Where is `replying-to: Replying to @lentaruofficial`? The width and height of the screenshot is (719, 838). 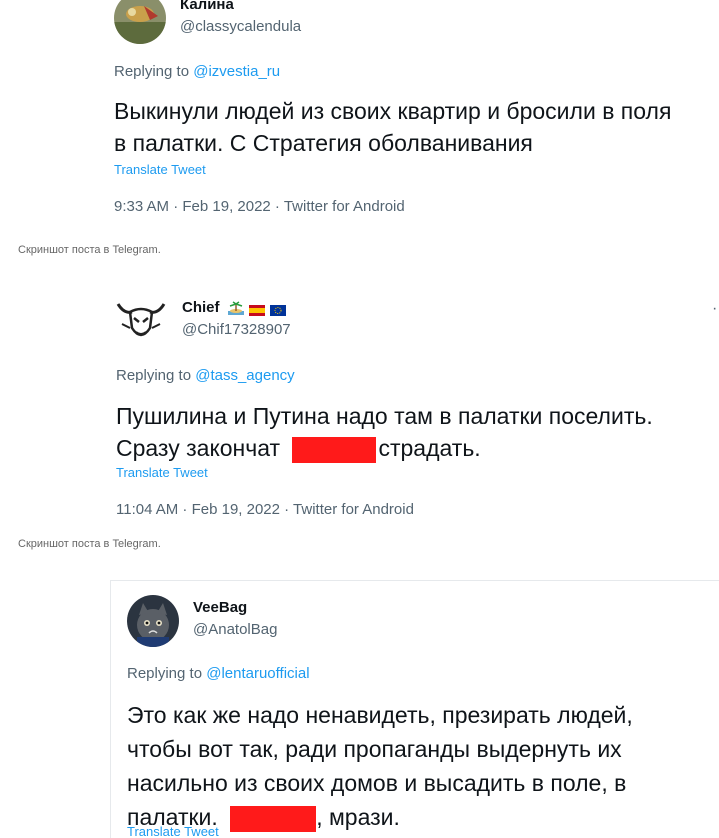
replying-to: Replying to @lentaruofficial is located at coordinates (218, 673).